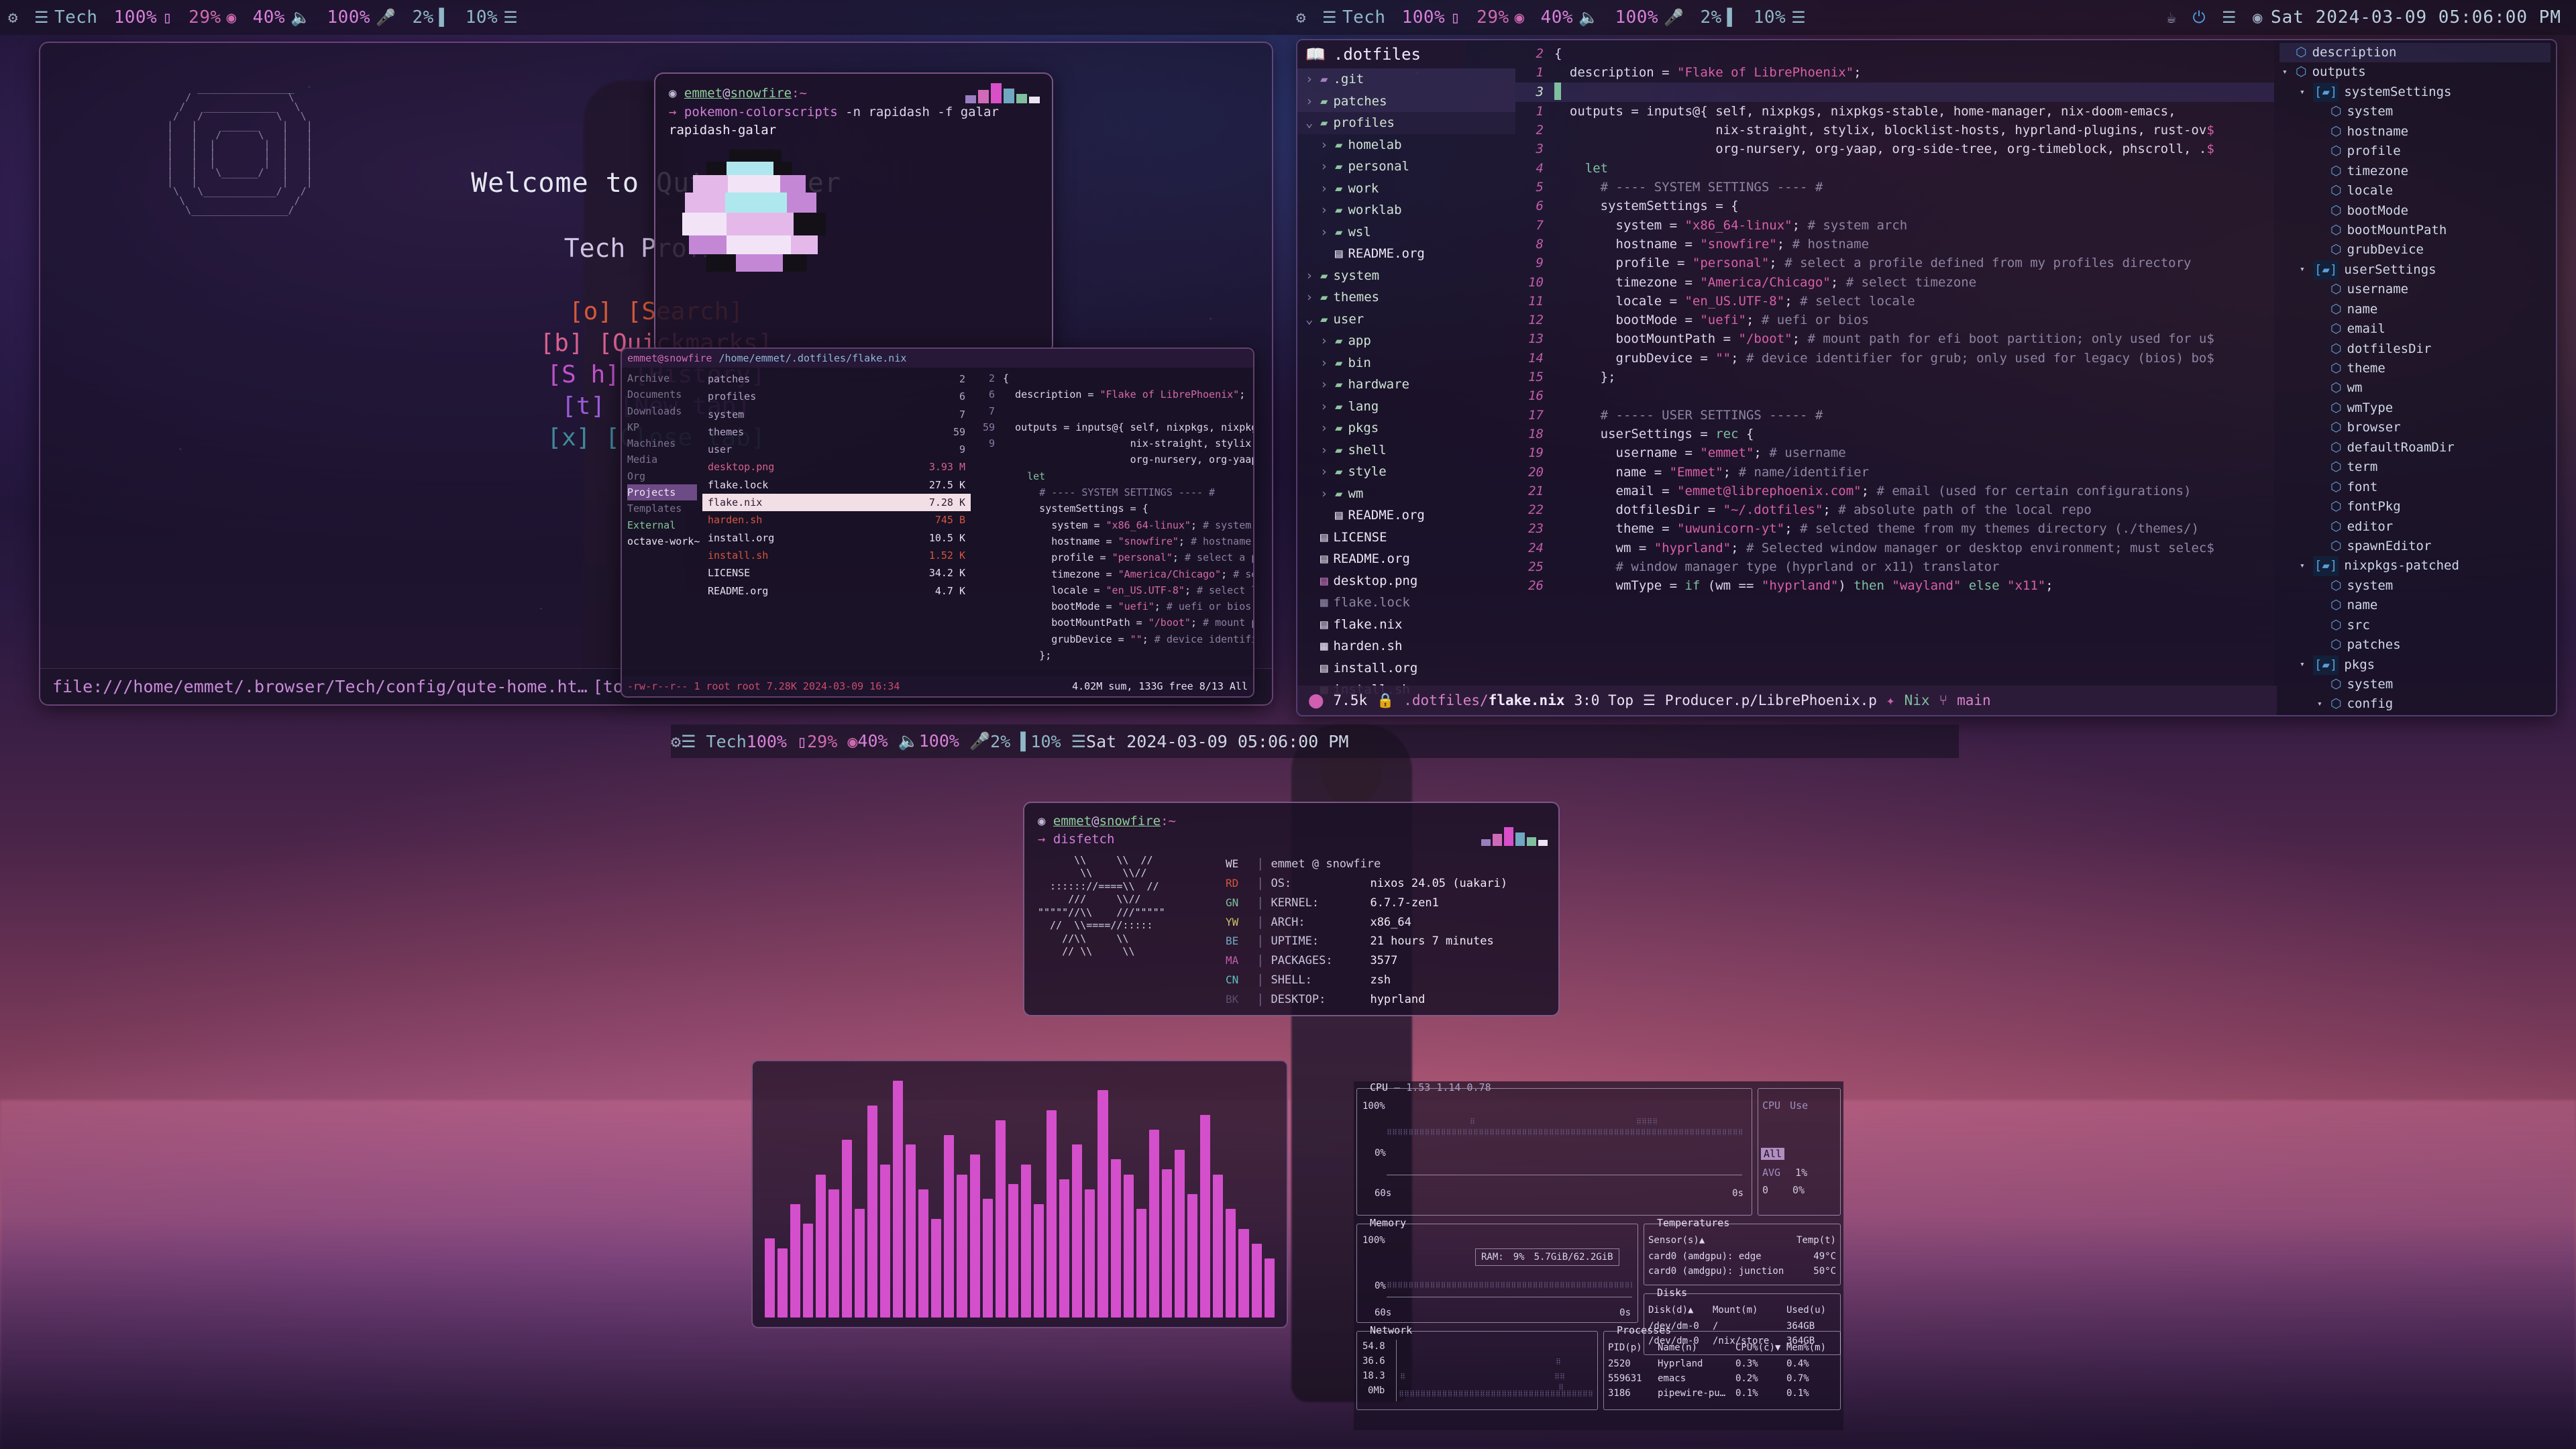 The width and height of the screenshot is (2576, 1449). What do you see at coordinates (2415, 448) in the screenshot?
I see `outline-item: ⬡ defaultRoamDir` at bounding box center [2415, 448].